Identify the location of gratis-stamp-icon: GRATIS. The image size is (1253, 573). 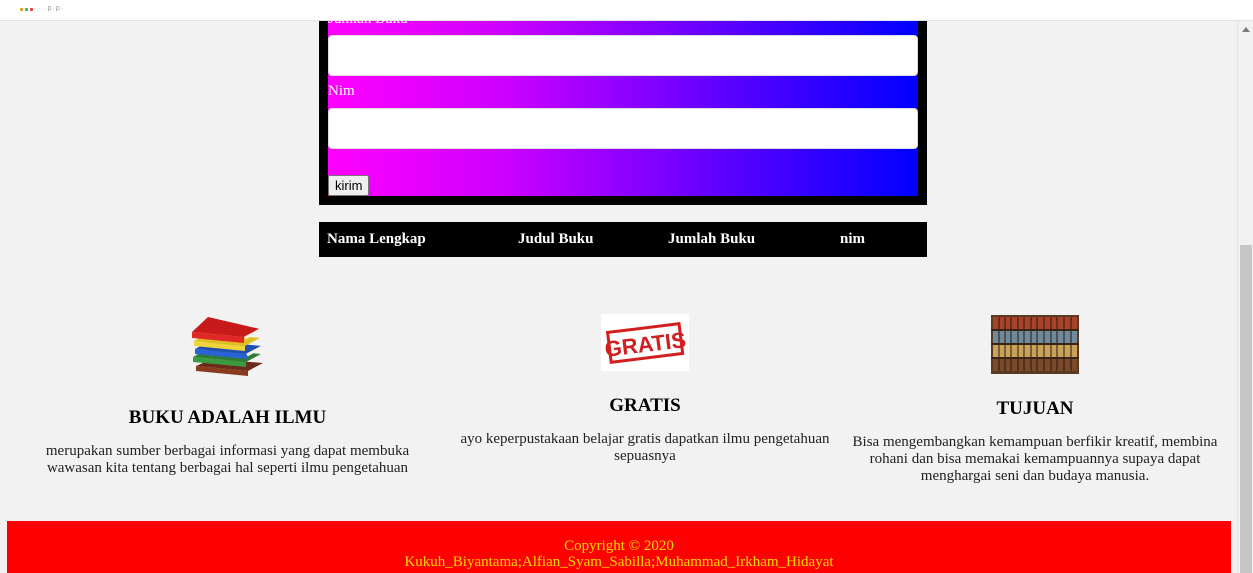
(645, 342).